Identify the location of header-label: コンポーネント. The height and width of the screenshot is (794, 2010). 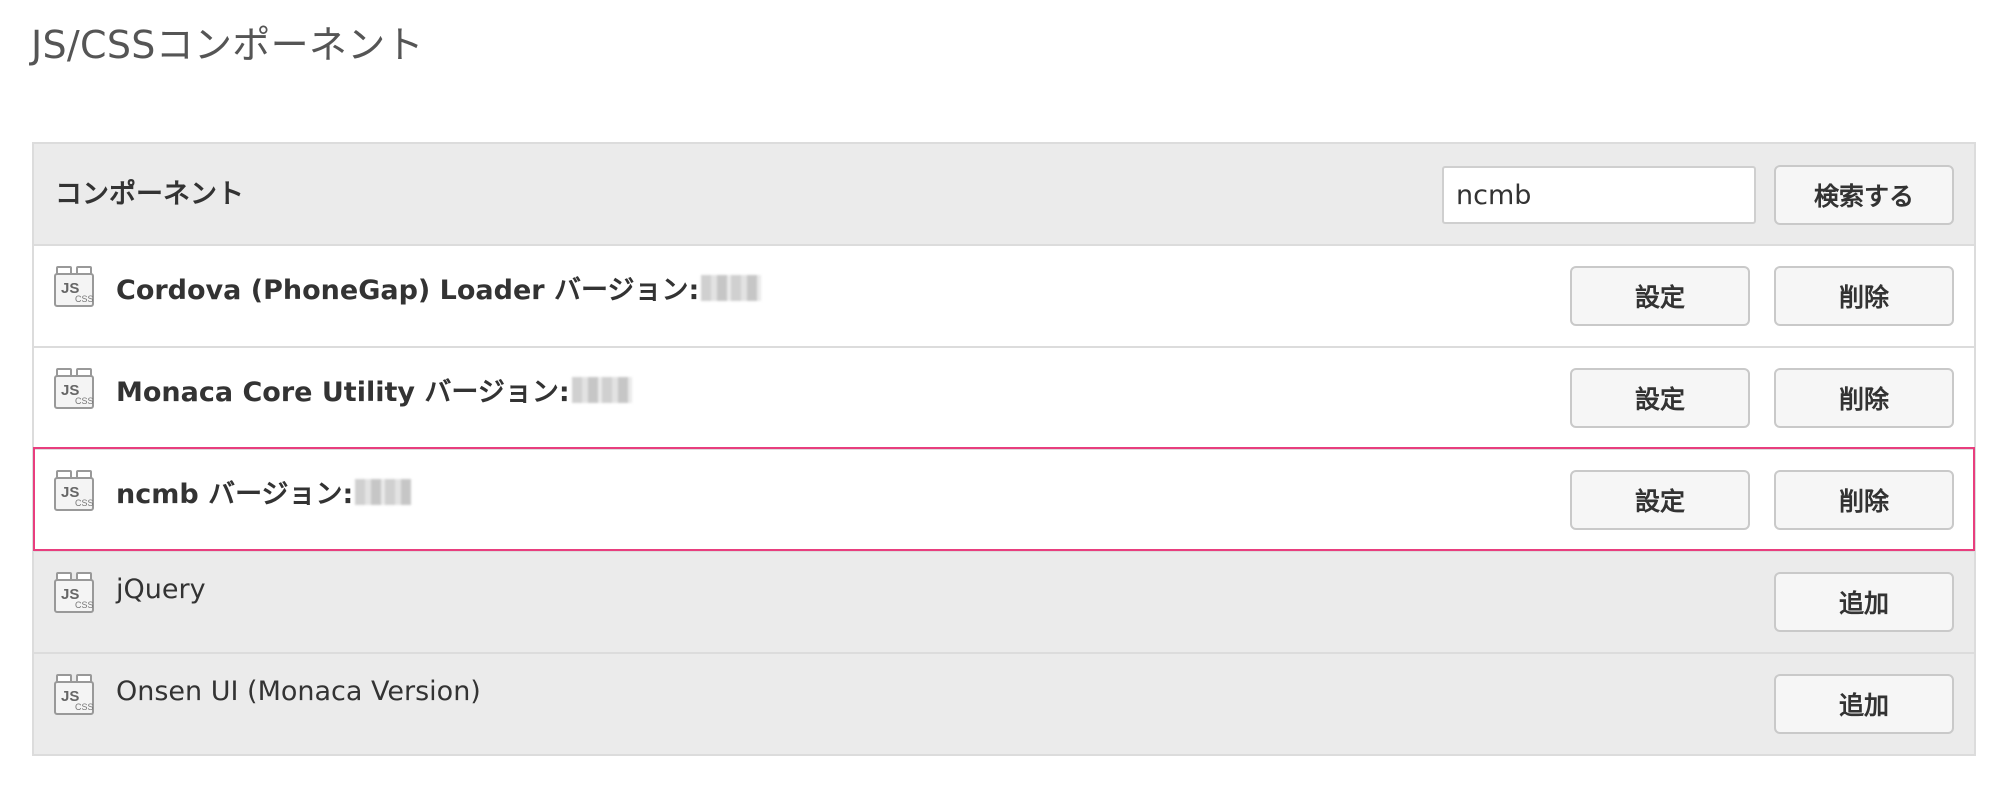
(149, 194).